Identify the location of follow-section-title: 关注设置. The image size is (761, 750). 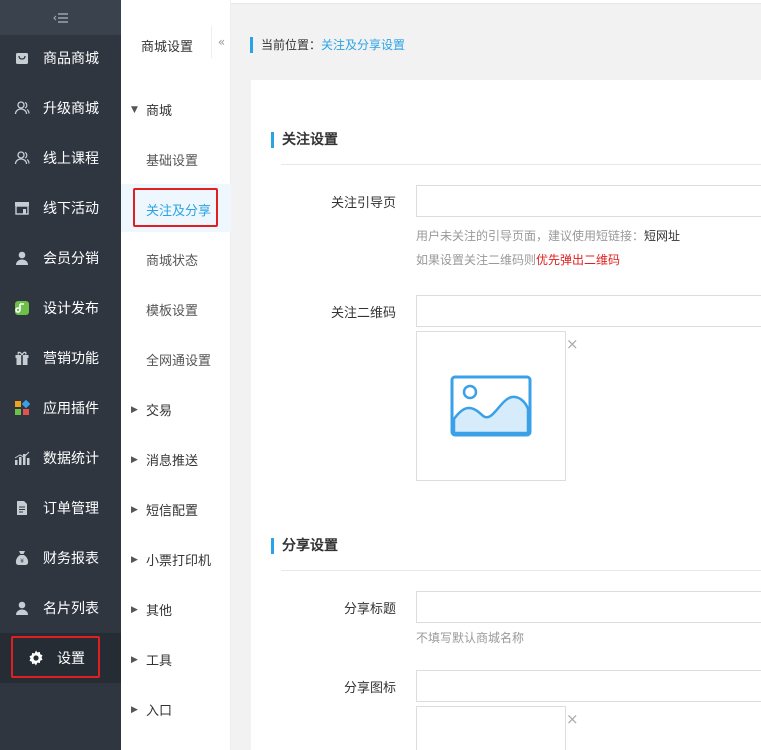
(304, 140).